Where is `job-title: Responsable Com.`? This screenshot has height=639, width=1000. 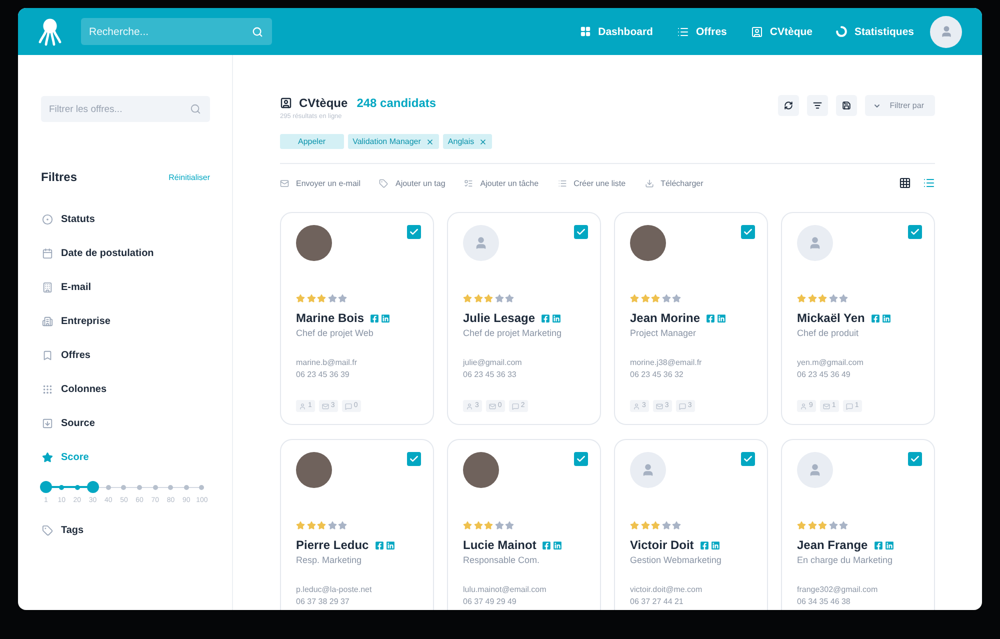
job-title: Responsable Com. is located at coordinates (502, 560).